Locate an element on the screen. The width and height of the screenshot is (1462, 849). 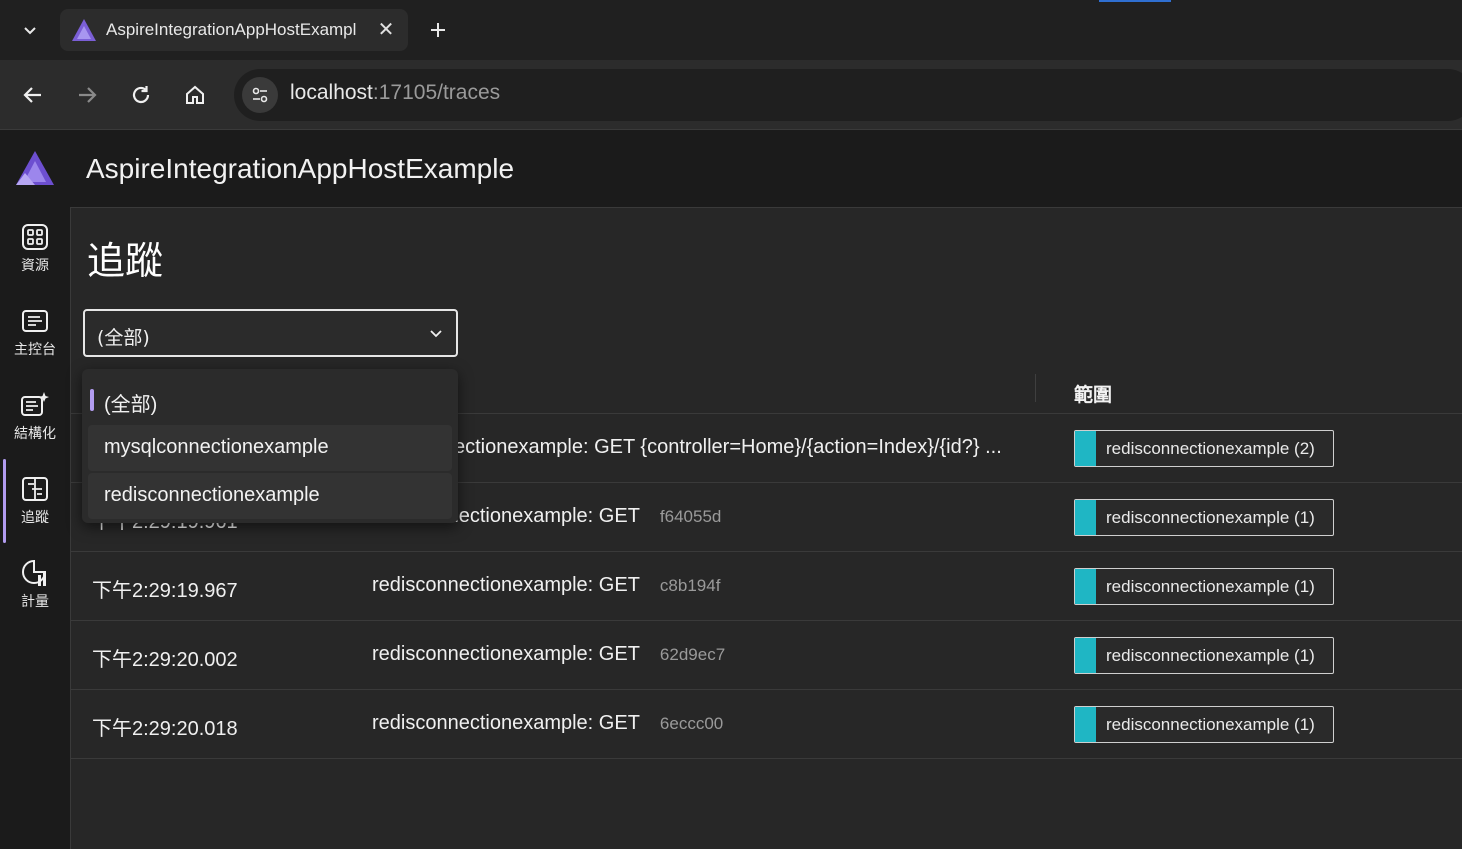
browser-tab-active: AspireIntegrationAppHostExample ✕ is located at coordinates (234, 30).